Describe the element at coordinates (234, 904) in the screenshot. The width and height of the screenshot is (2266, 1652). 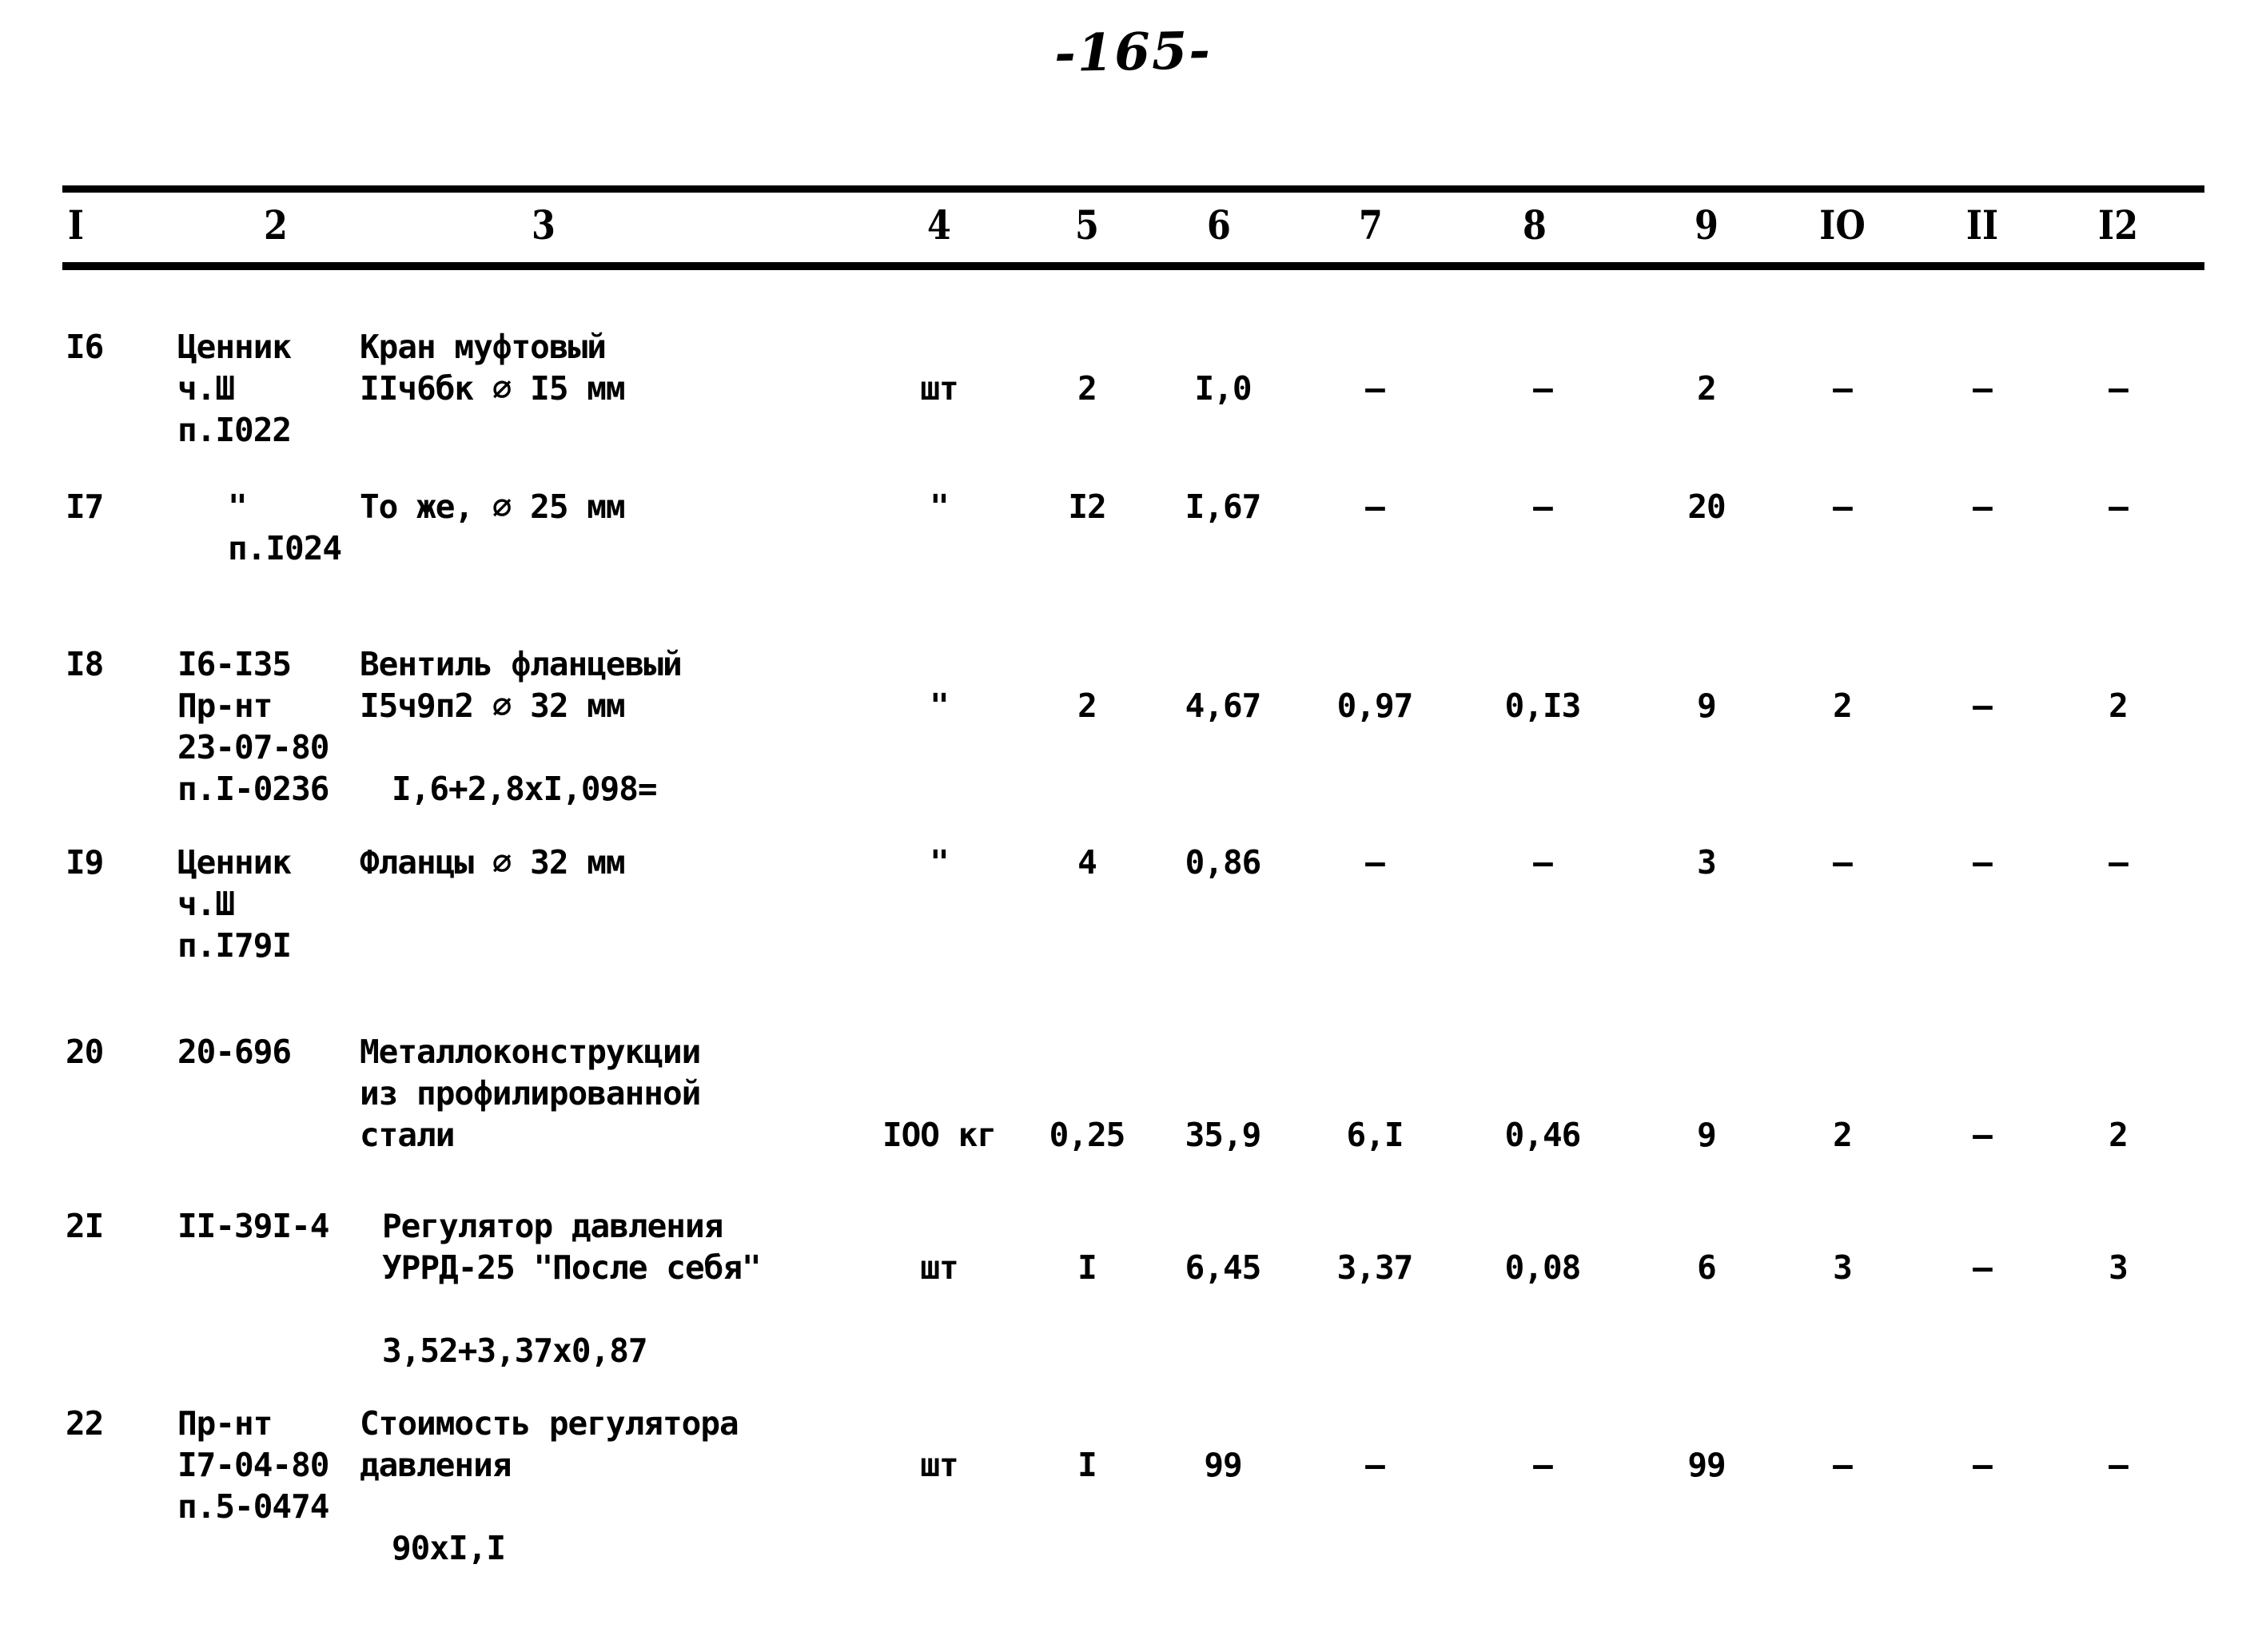
I see `row-code: Ценник ч.Ш п.I79I` at that location.